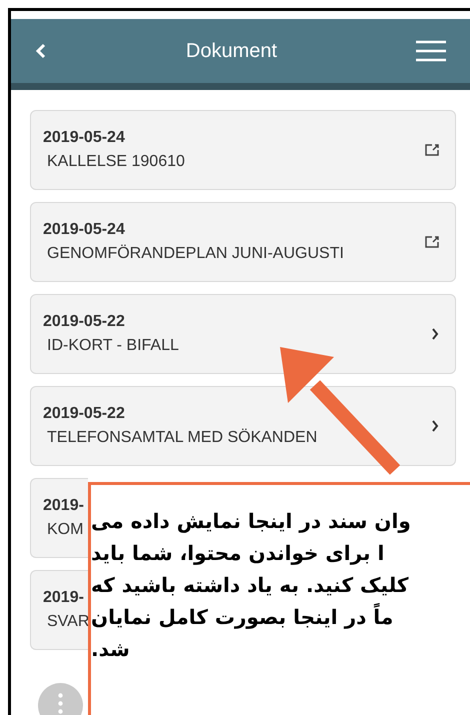 Image resolution: width=470 pixels, height=715 pixels. I want to click on document-card: 2019-05-24 GENOMFÖRANDEPLAN JUNI-AUGUSTI, so click(243, 242).